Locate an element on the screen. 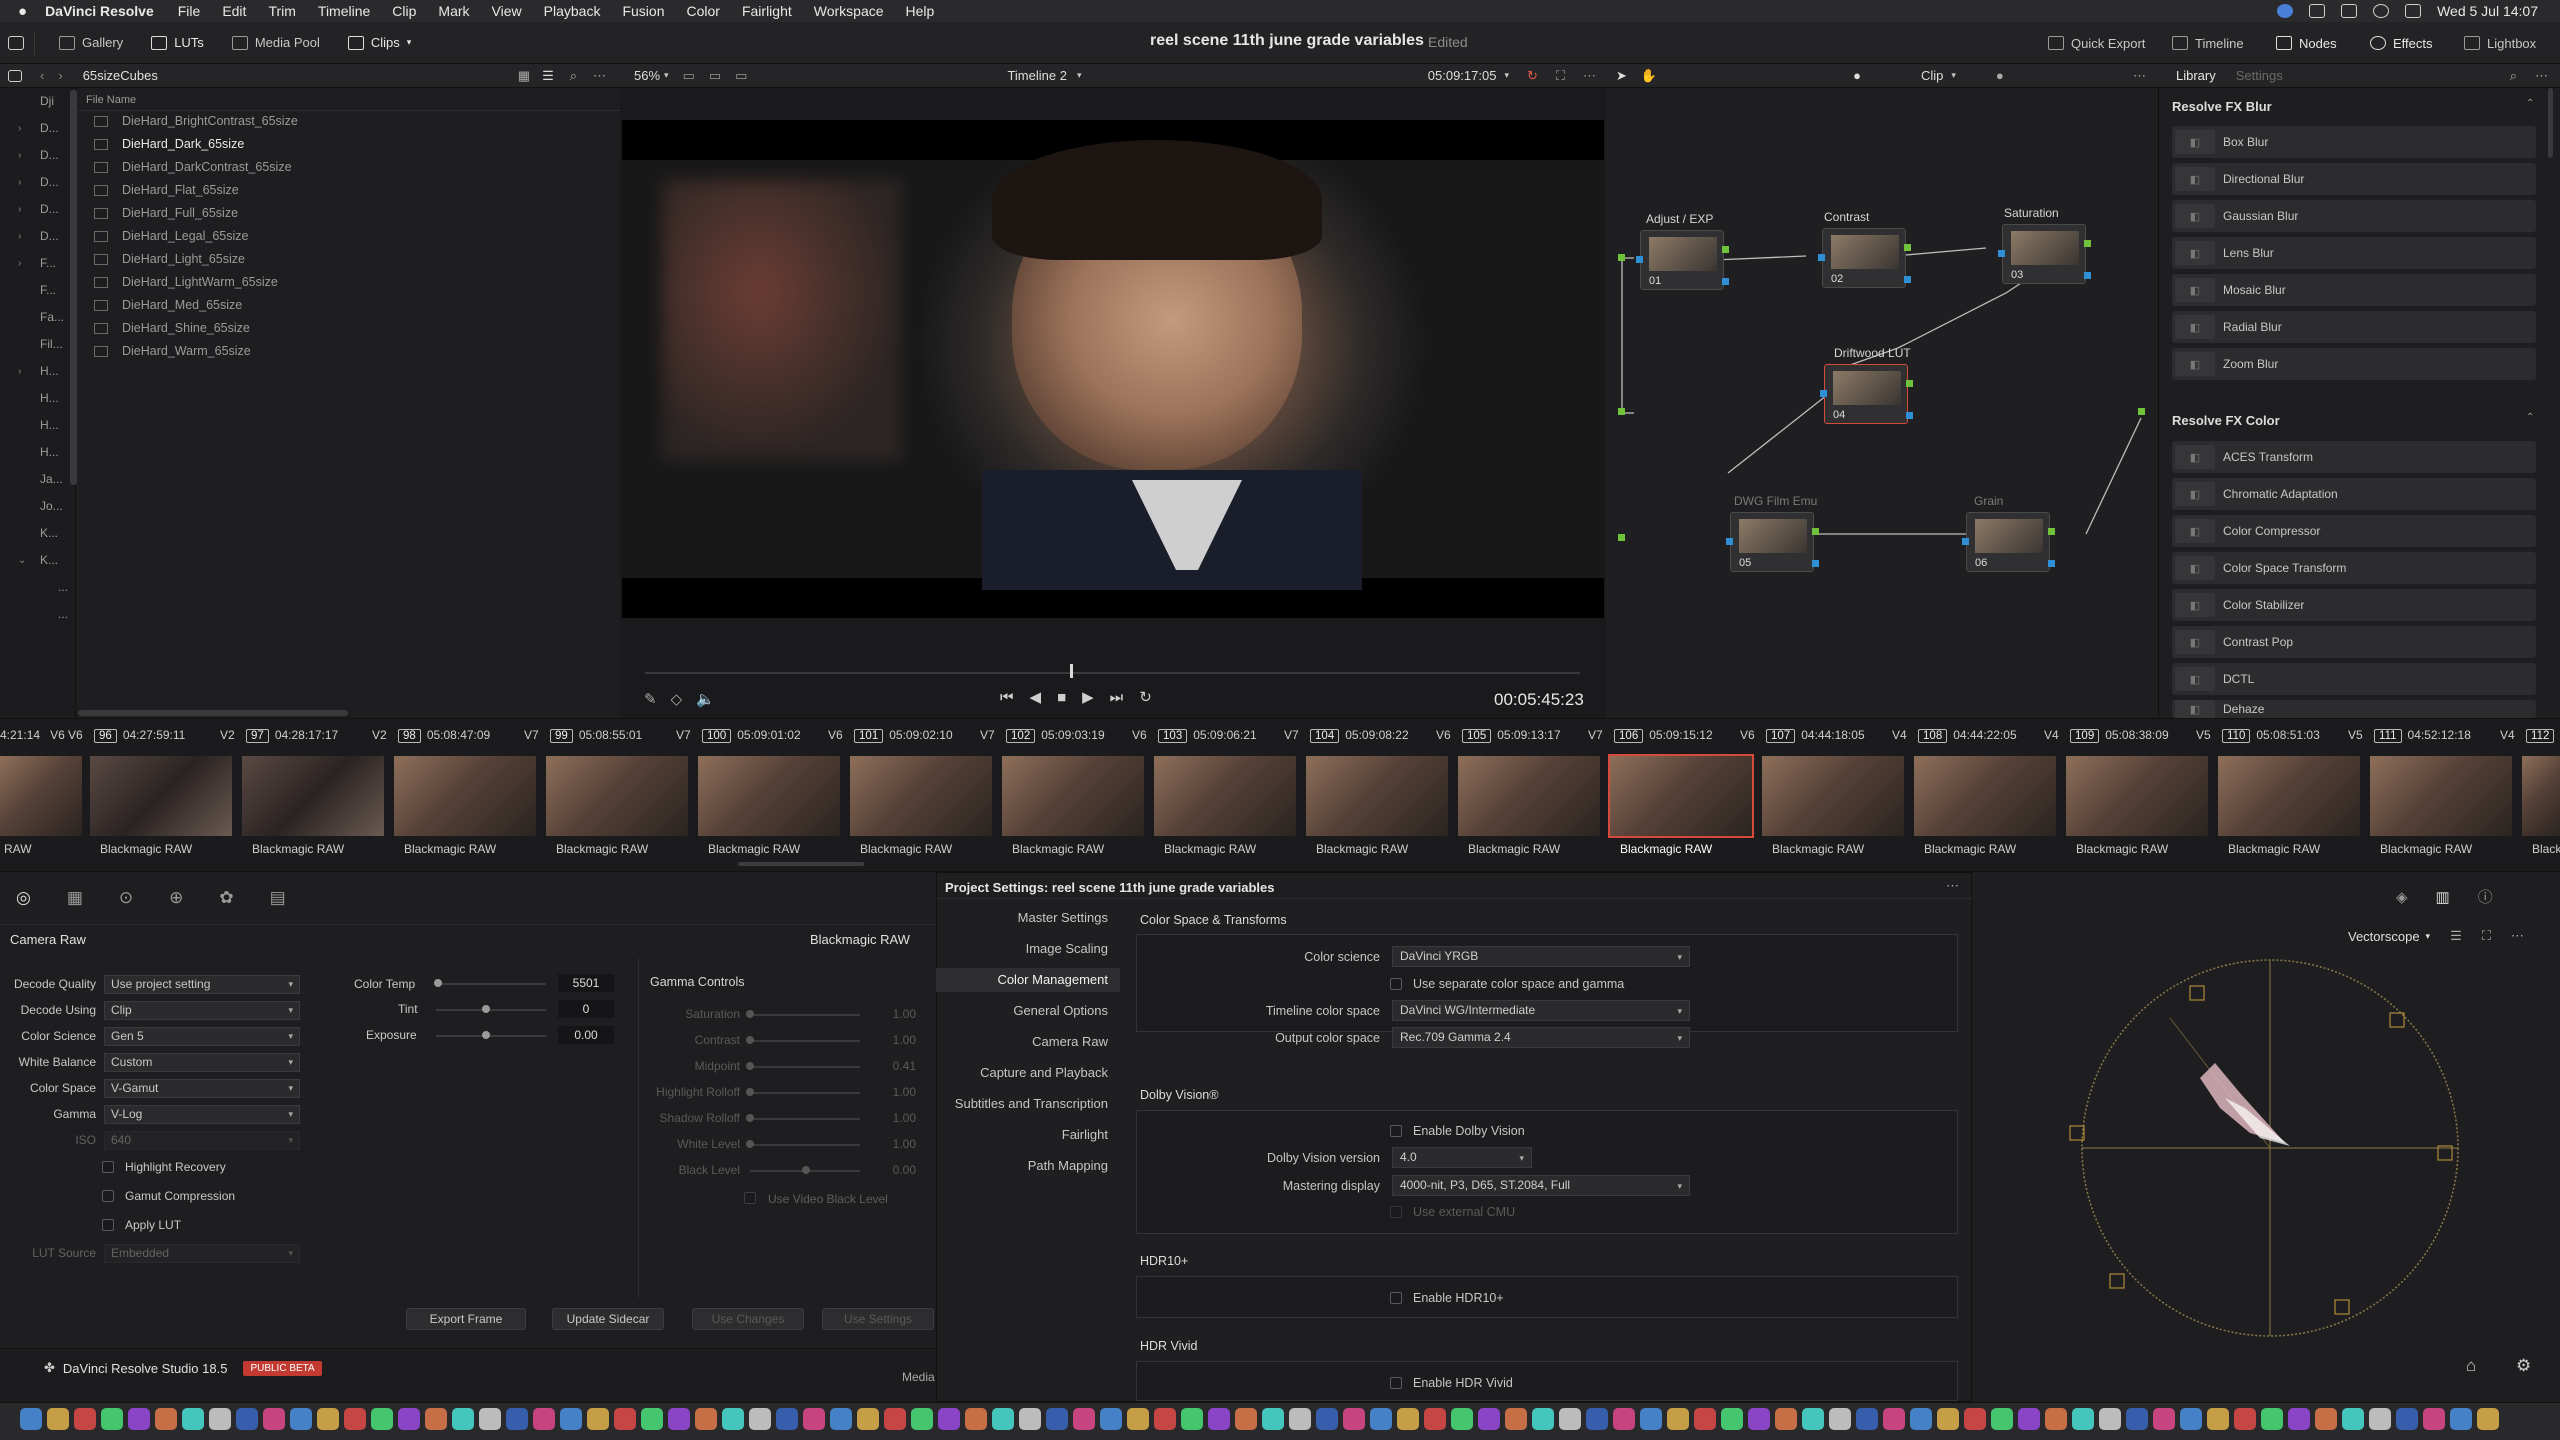 This screenshot has height=1440, width=2560. compare-viewer-icon: ▭ is located at coordinates (741, 76).